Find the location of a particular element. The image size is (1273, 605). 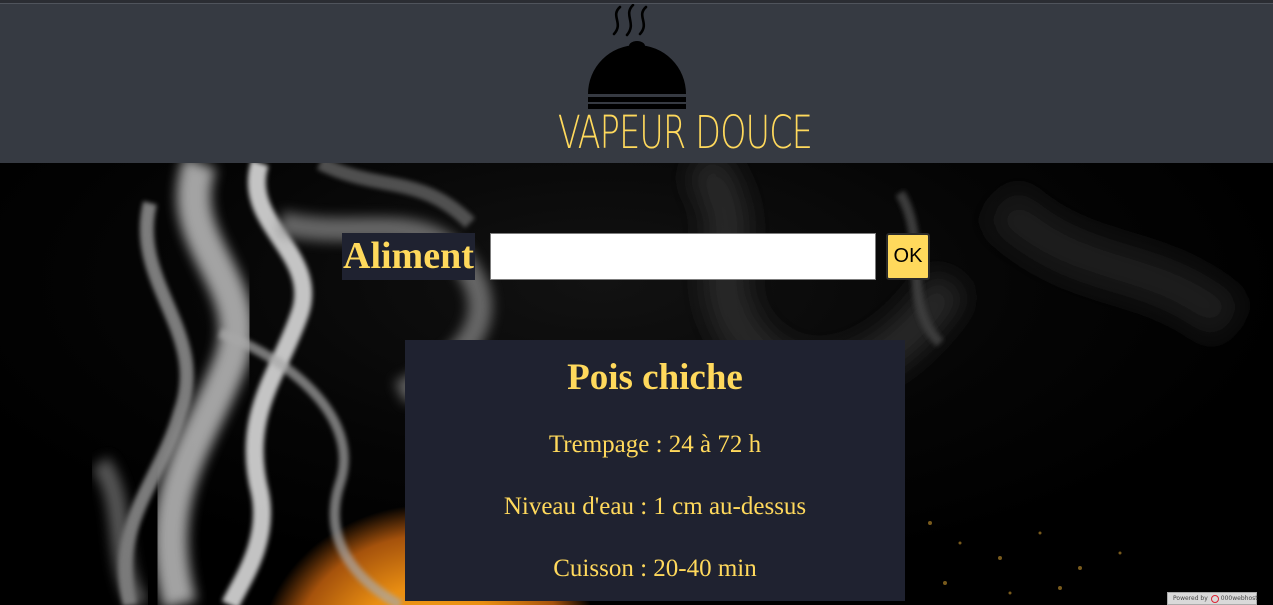

000webhost-logo-icon is located at coordinates (1214, 598).